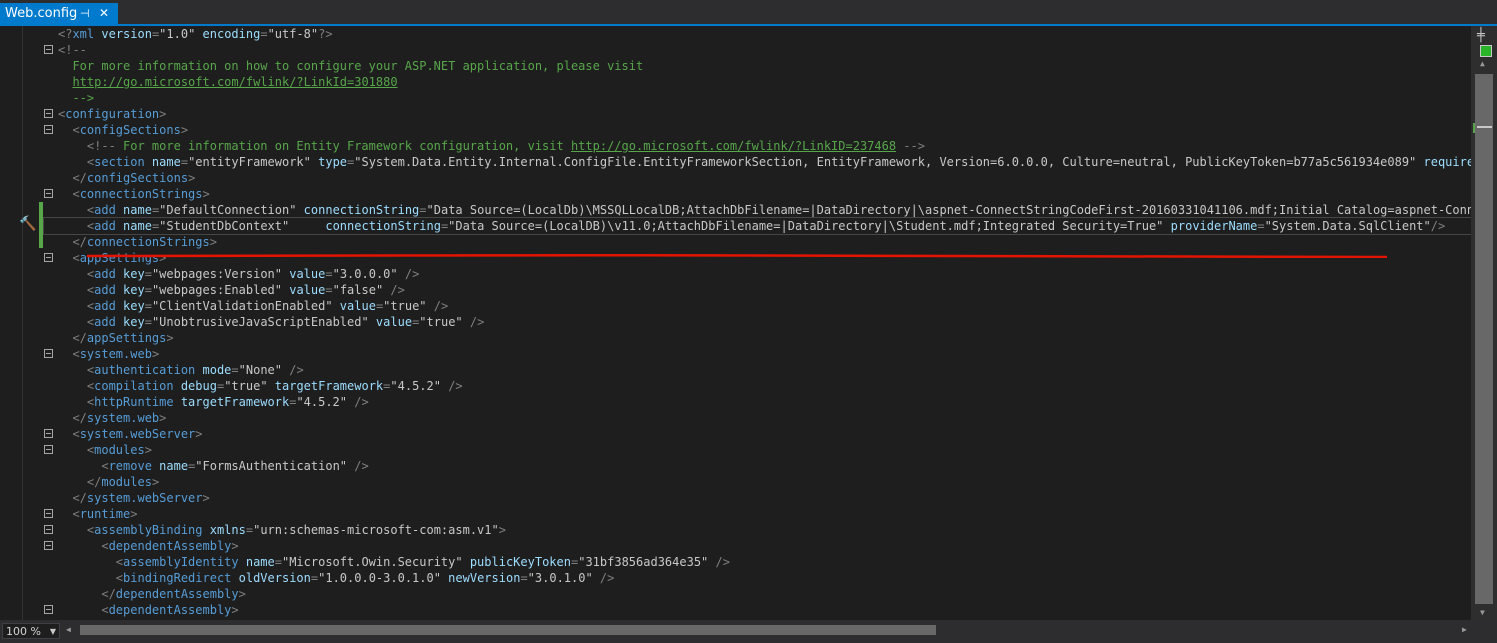 The height and width of the screenshot is (643, 1497). What do you see at coordinates (757, 402) in the screenshot?
I see `code-line: <httpRuntime targetFramework="4.5.2" />` at bounding box center [757, 402].